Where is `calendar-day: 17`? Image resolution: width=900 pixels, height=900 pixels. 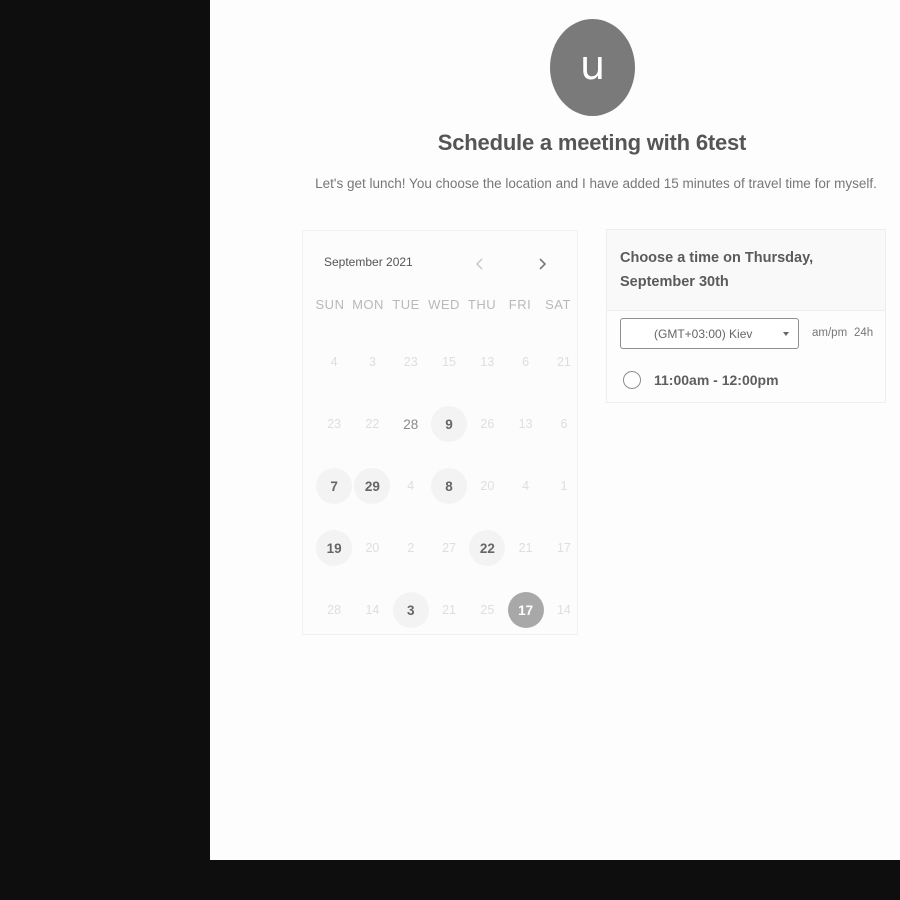 calendar-day: 17 is located at coordinates (564, 548).